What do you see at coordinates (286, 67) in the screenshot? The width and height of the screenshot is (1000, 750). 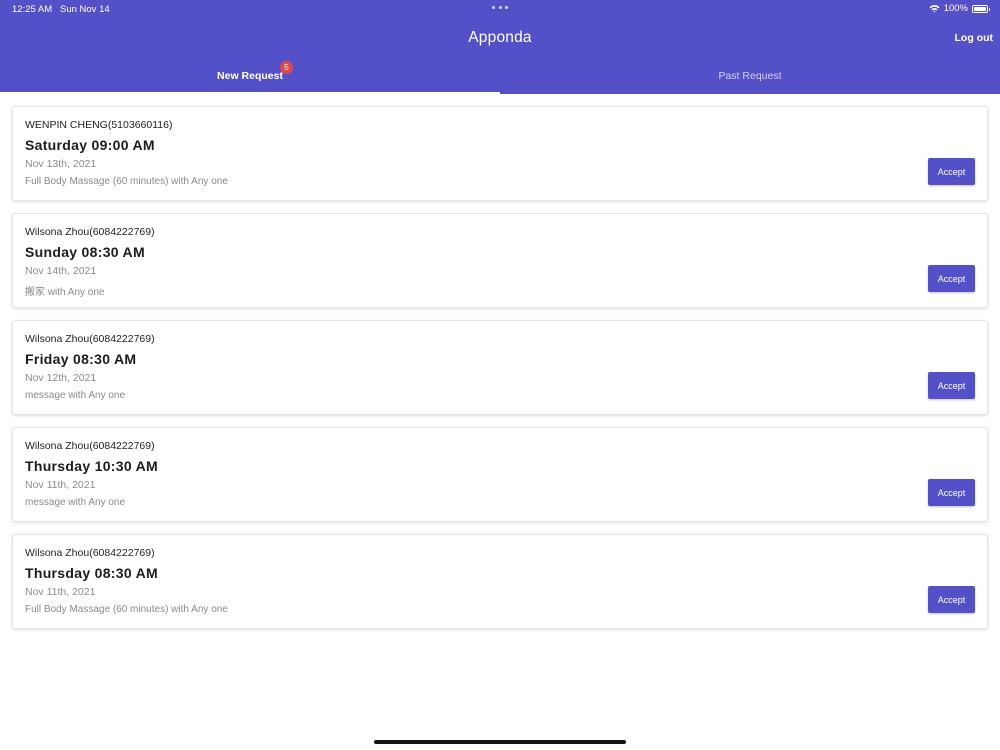 I see `new-request-count-badge: 5` at bounding box center [286, 67].